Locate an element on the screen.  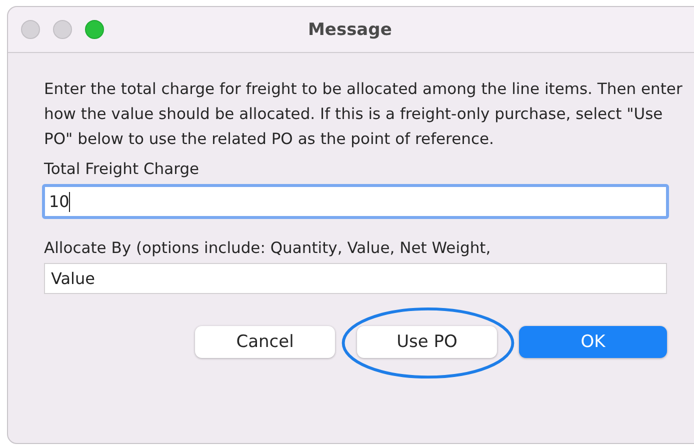
field-label: Total Freight Charge is located at coordinates (122, 169).